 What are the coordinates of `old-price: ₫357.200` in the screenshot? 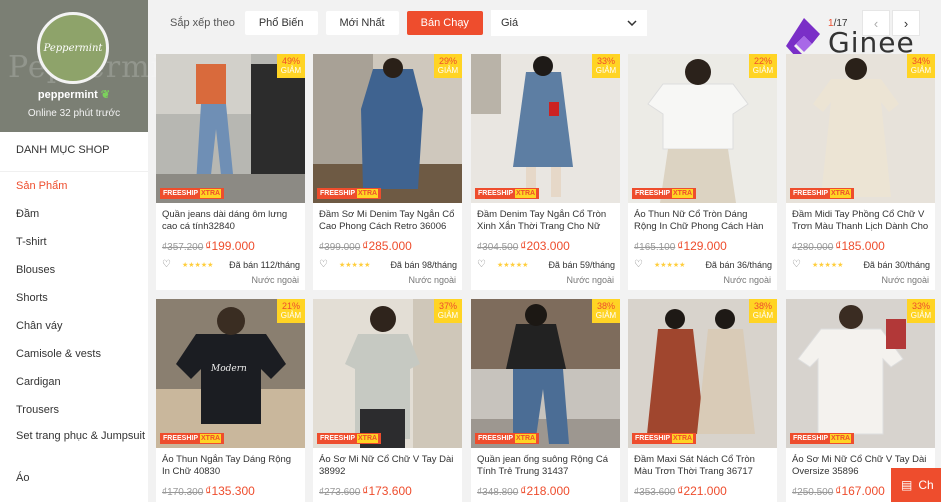 It's located at (183, 247).